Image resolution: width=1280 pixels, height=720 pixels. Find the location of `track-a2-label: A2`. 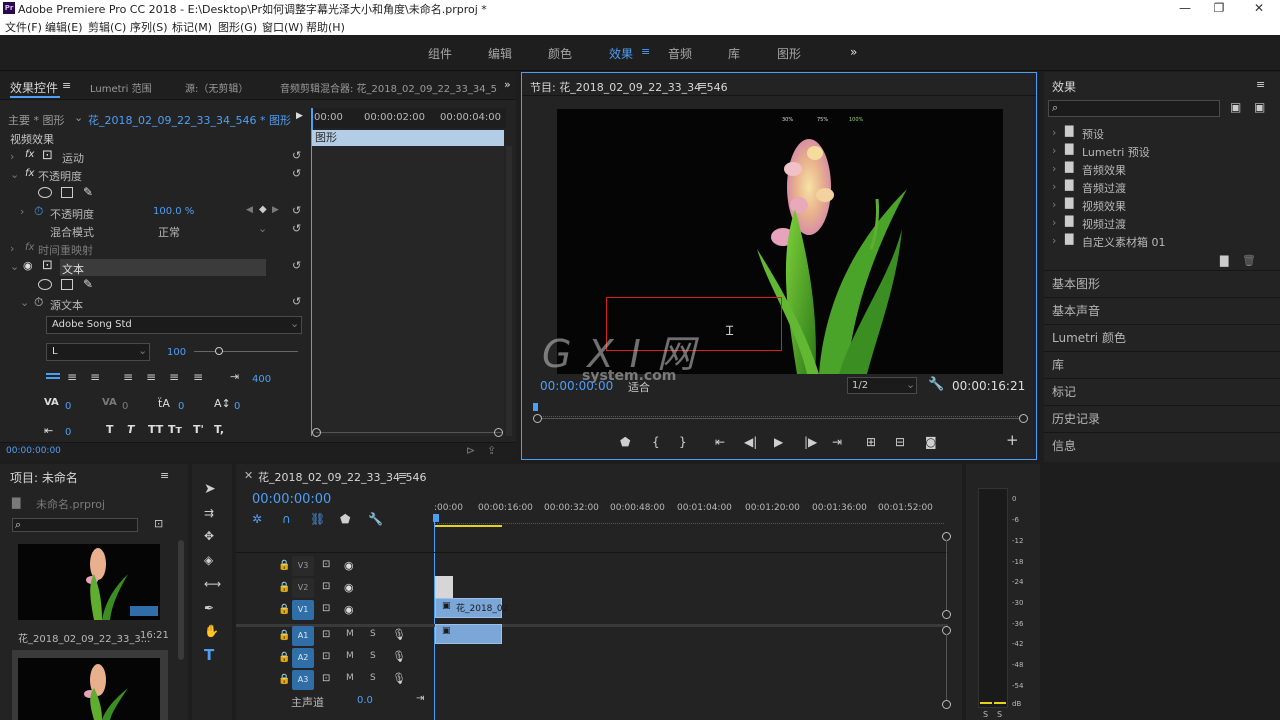

track-a2-label: A2 is located at coordinates (303, 658).